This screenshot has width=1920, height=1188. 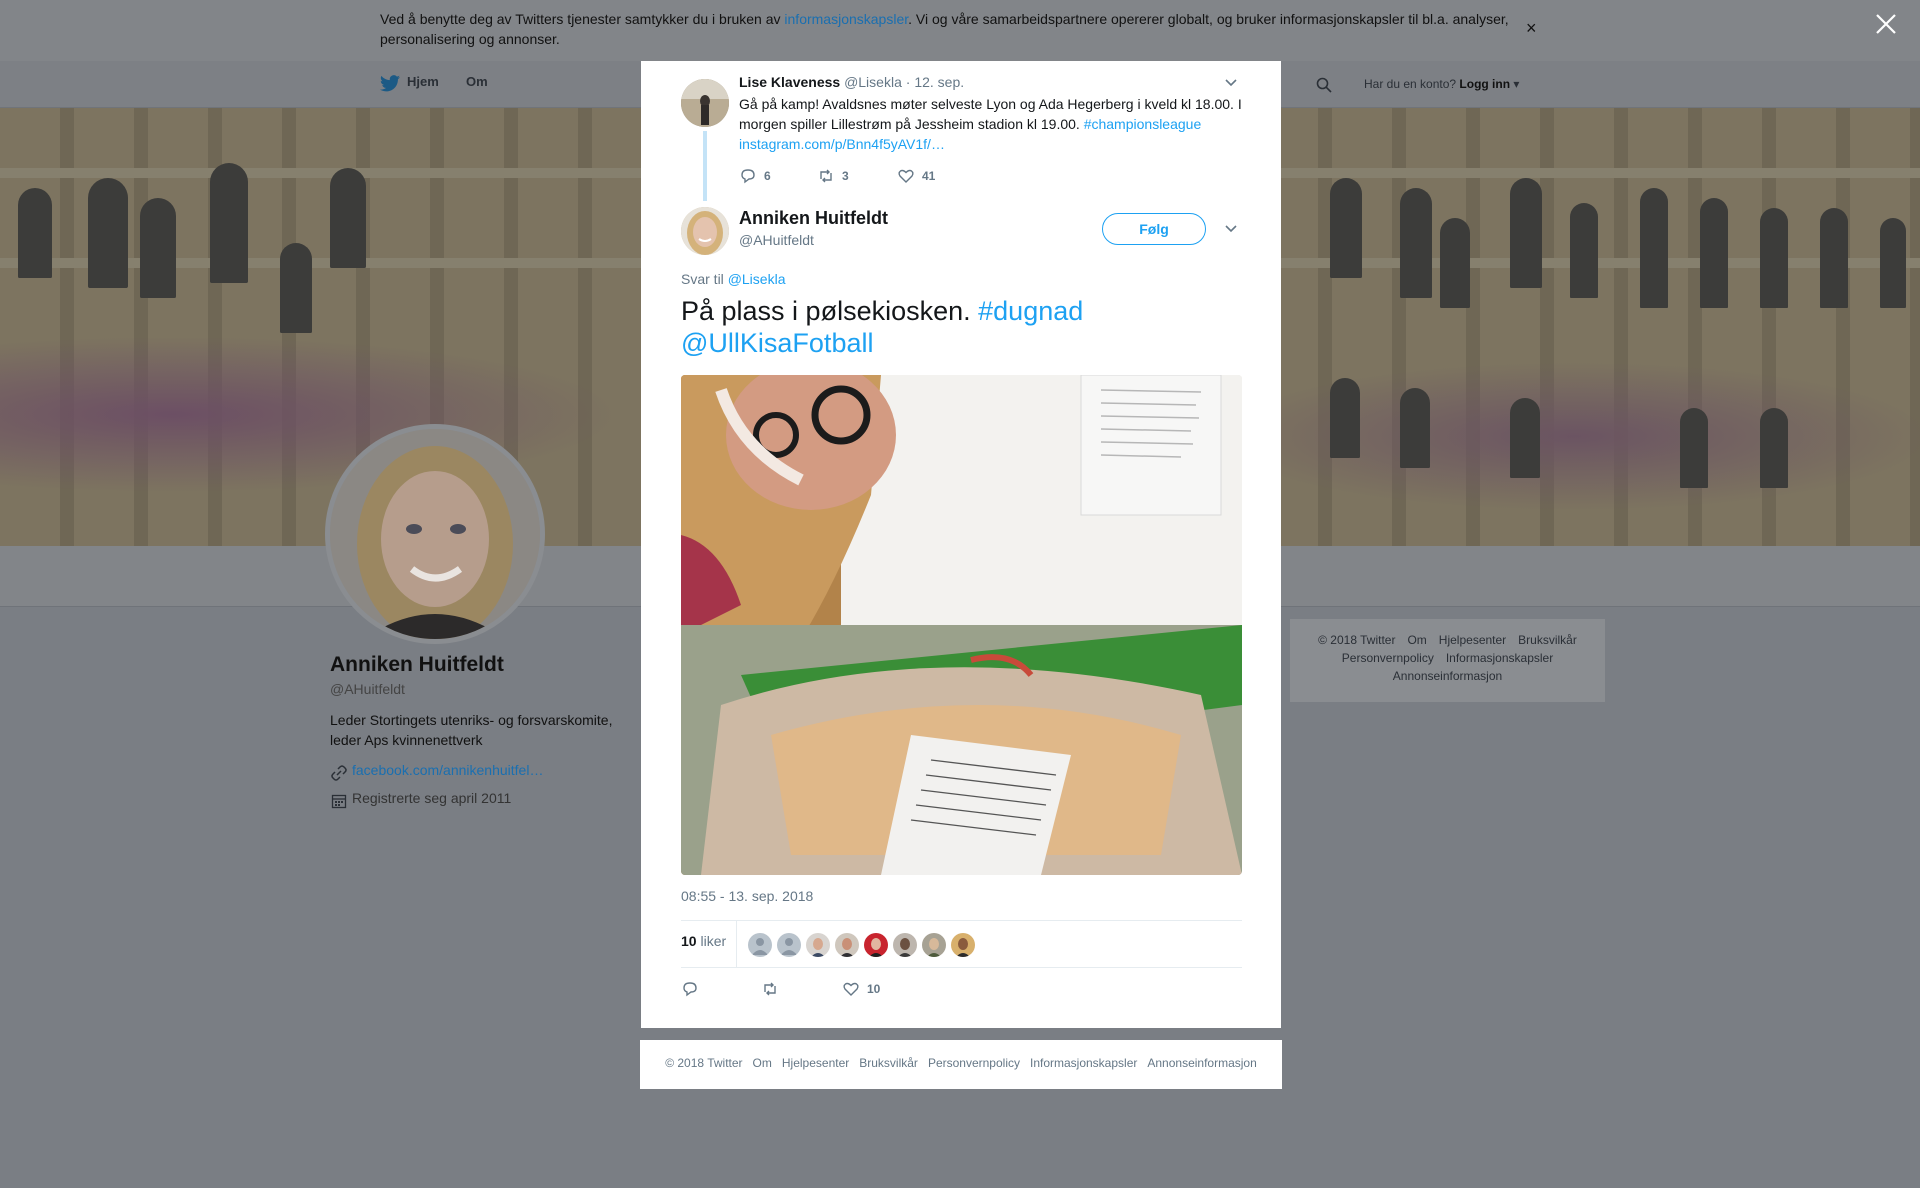 What do you see at coordinates (873, 82) in the screenshot?
I see `parent-author-handle: @Lisekla` at bounding box center [873, 82].